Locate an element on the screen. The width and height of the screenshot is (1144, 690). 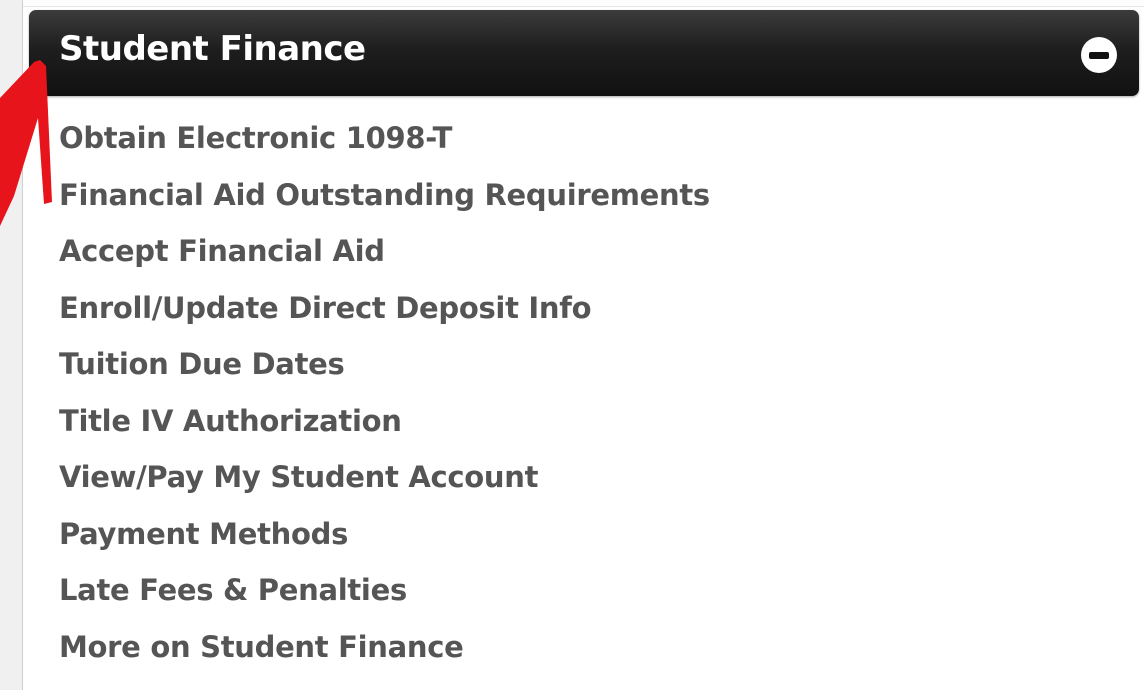
panel-title: Student Finance is located at coordinates (212, 49).